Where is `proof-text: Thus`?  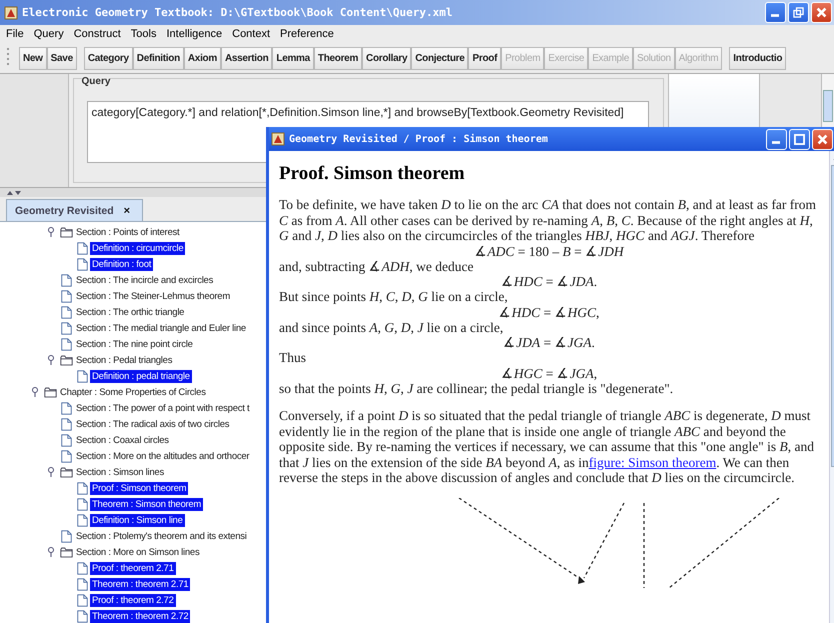 proof-text: Thus is located at coordinates (293, 358).